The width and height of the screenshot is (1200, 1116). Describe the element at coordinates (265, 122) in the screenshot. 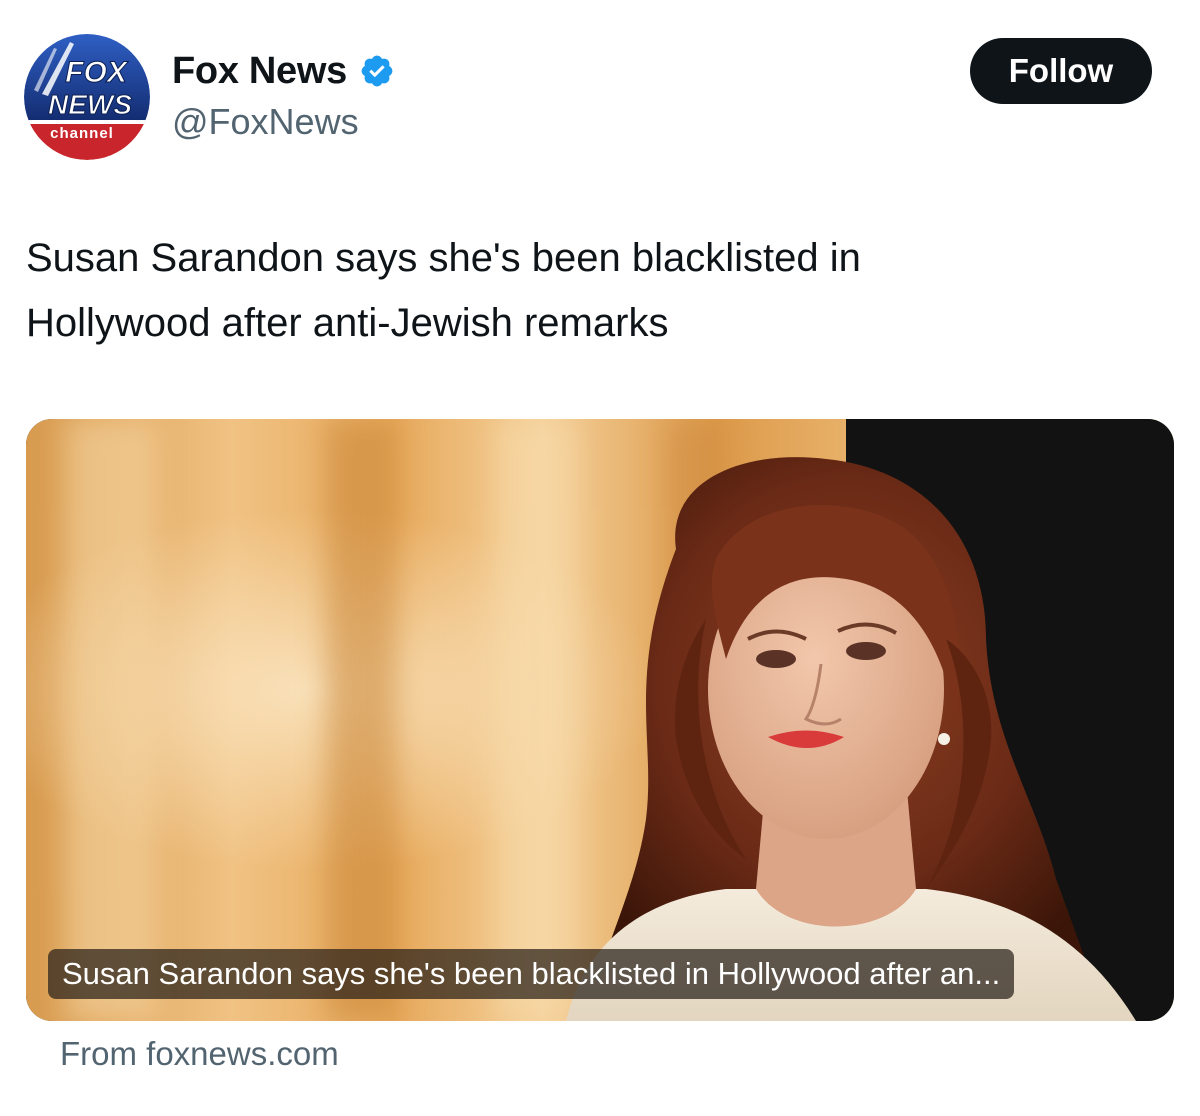

I see `account-handle: @FoxNews` at that location.